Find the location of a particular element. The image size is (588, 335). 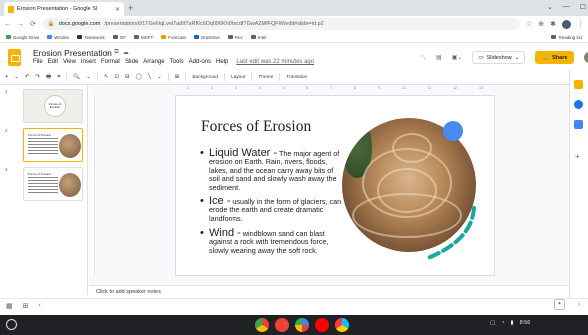

add-on-plus-icon: + is located at coordinates (577, 156).